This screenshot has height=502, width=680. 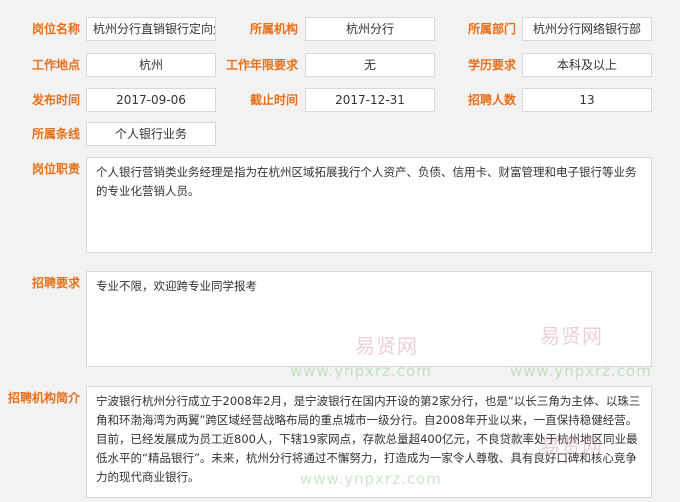 I want to click on deadline-label: 截止时间, so click(x=273, y=100).